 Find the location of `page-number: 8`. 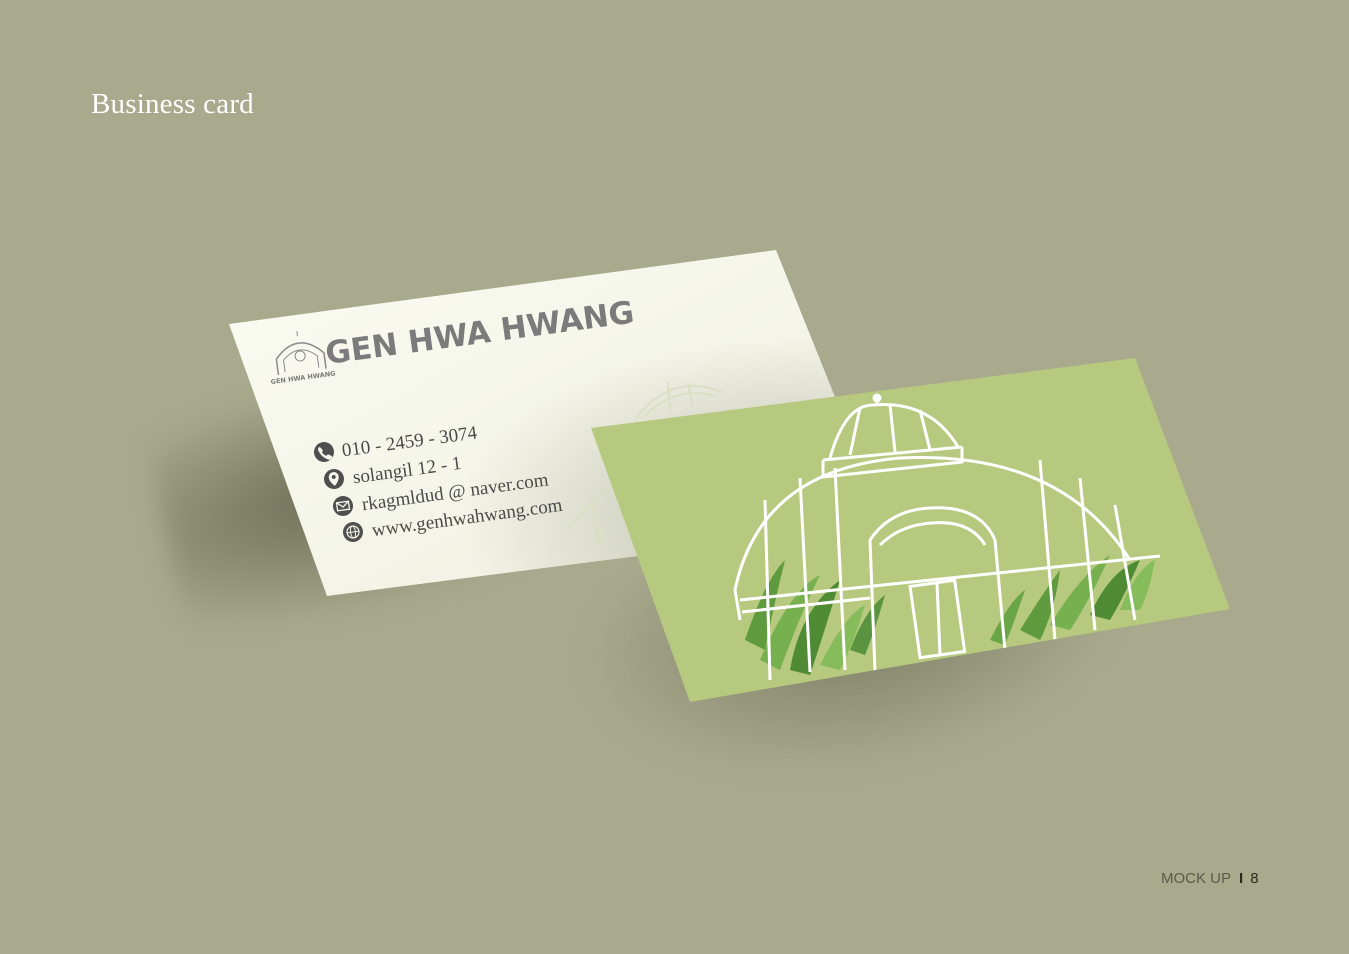

page-number: 8 is located at coordinates (1254, 878).